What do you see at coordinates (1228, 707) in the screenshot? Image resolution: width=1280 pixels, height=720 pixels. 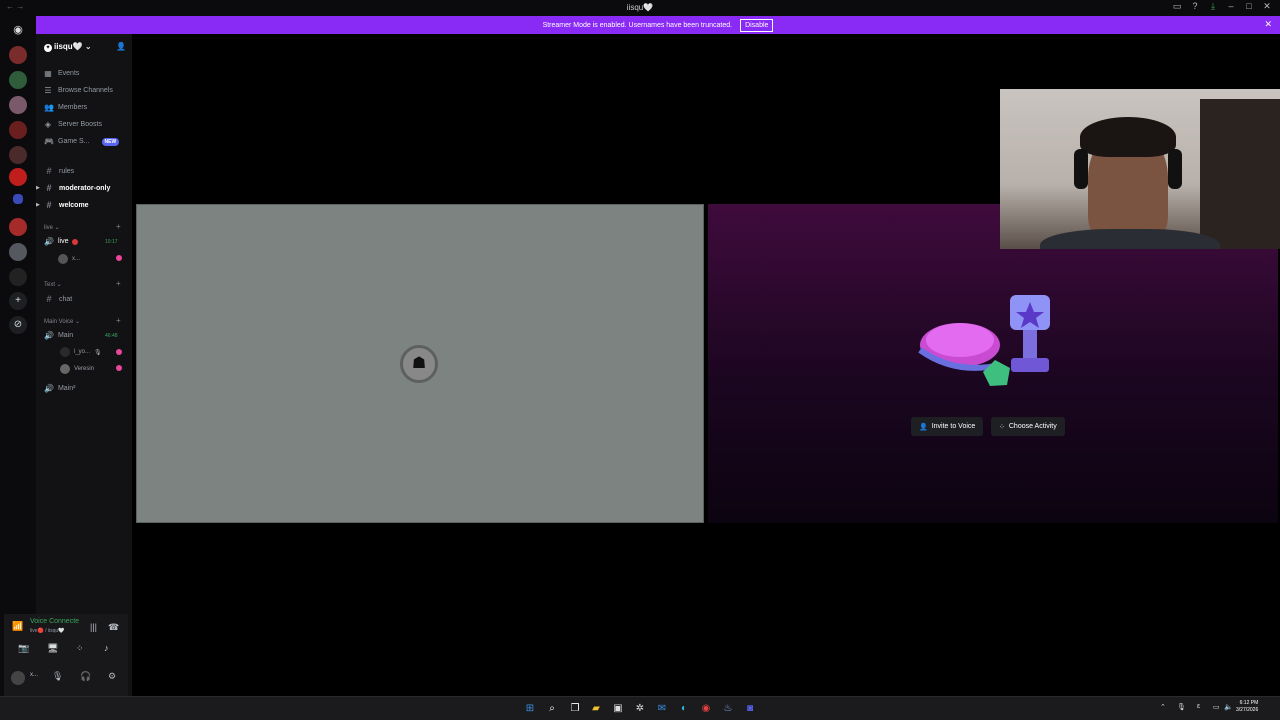 I see `tray-volume-icon: 🔈` at bounding box center [1228, 707].